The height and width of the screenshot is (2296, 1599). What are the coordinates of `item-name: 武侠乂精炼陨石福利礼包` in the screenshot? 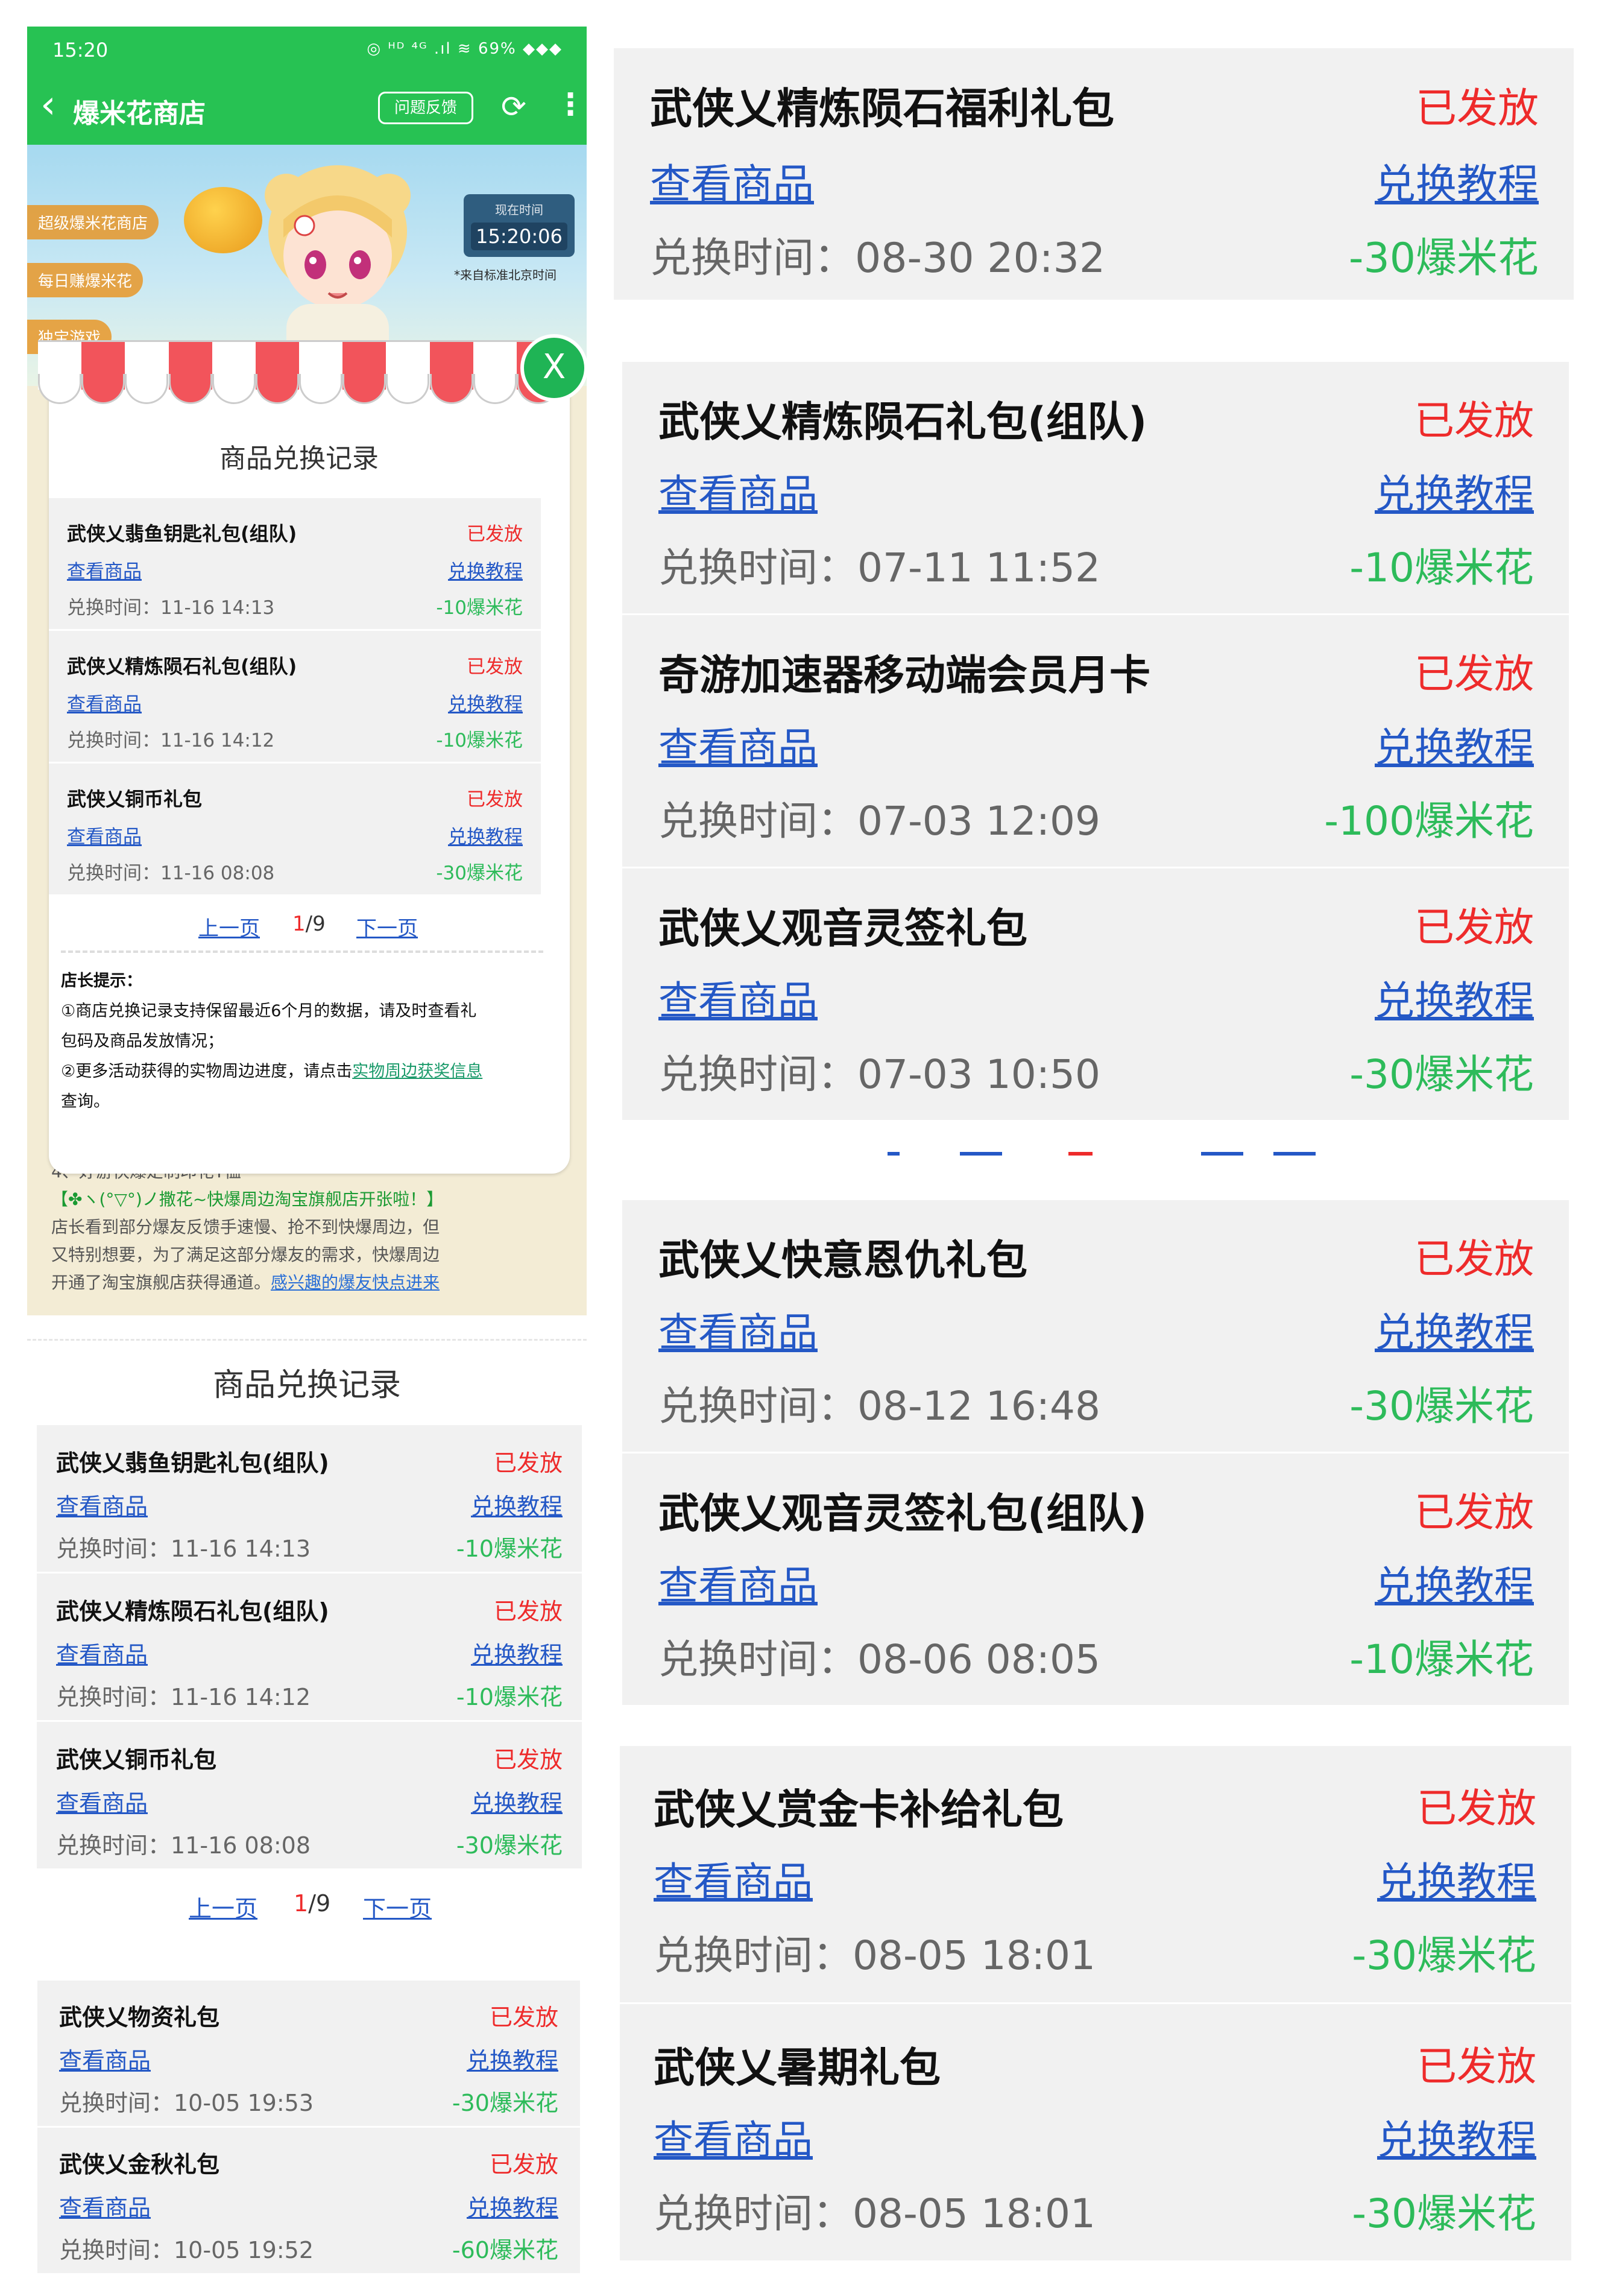 It's located at (882, 108).